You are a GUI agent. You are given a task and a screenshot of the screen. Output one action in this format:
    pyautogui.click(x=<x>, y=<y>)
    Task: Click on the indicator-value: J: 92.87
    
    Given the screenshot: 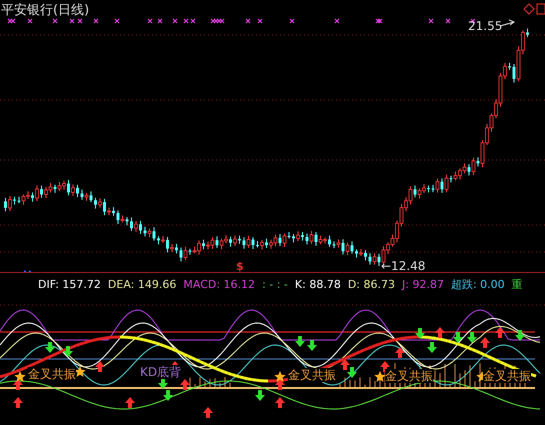 What is the action you would take?
    pyautogui.click(x=423, y=284)
    